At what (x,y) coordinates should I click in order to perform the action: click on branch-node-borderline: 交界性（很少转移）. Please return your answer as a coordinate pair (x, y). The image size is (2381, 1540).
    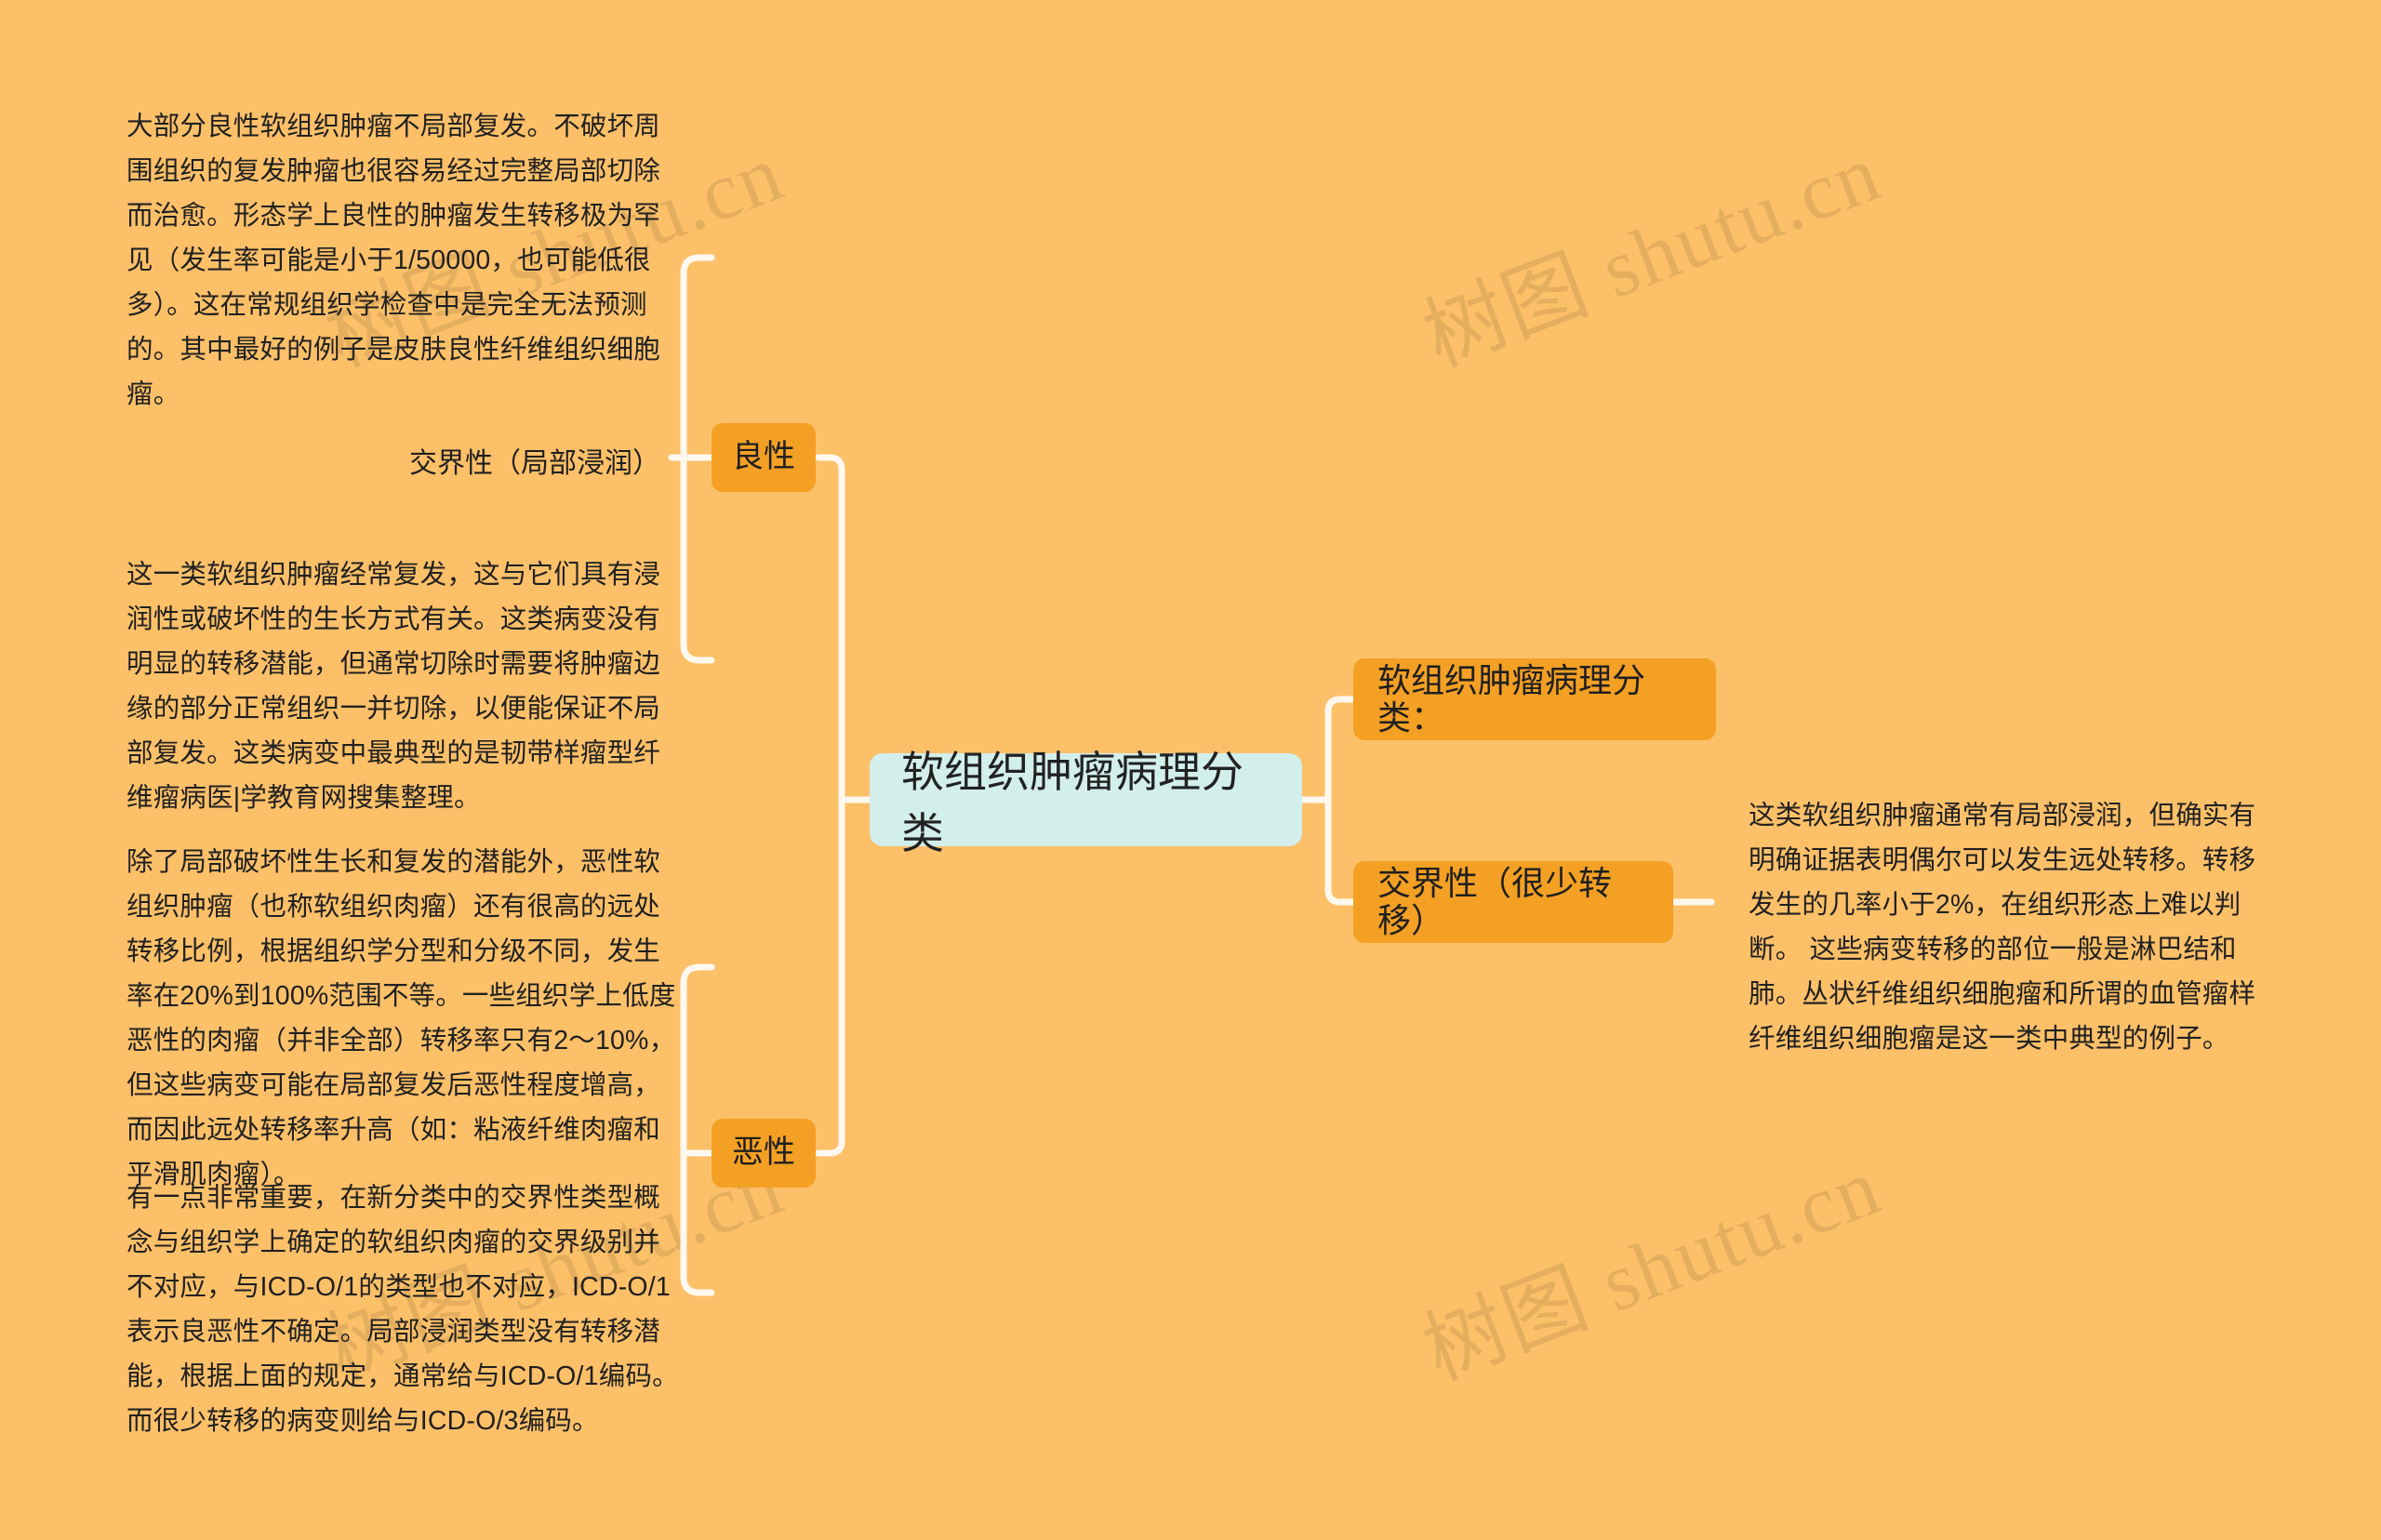
    Looking at the image, I should click on (1513, 902).